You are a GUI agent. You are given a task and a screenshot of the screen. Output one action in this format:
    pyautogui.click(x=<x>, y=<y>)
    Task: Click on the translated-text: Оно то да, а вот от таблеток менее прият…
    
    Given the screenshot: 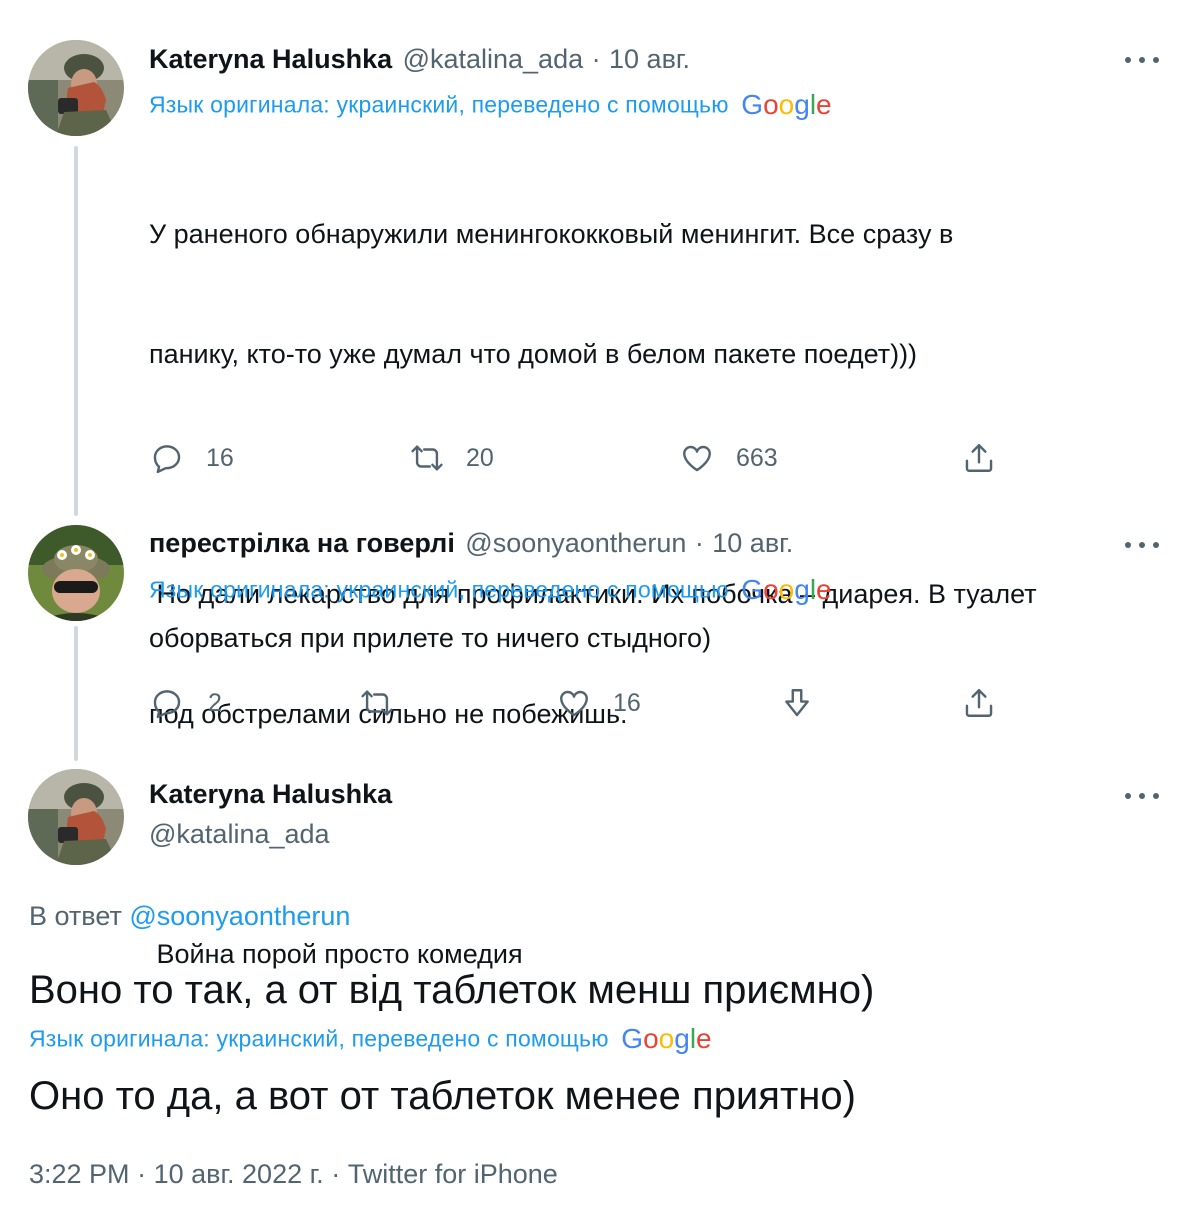 What is the action you would take?
    pyautogui.click(x=442, y=1096)
    